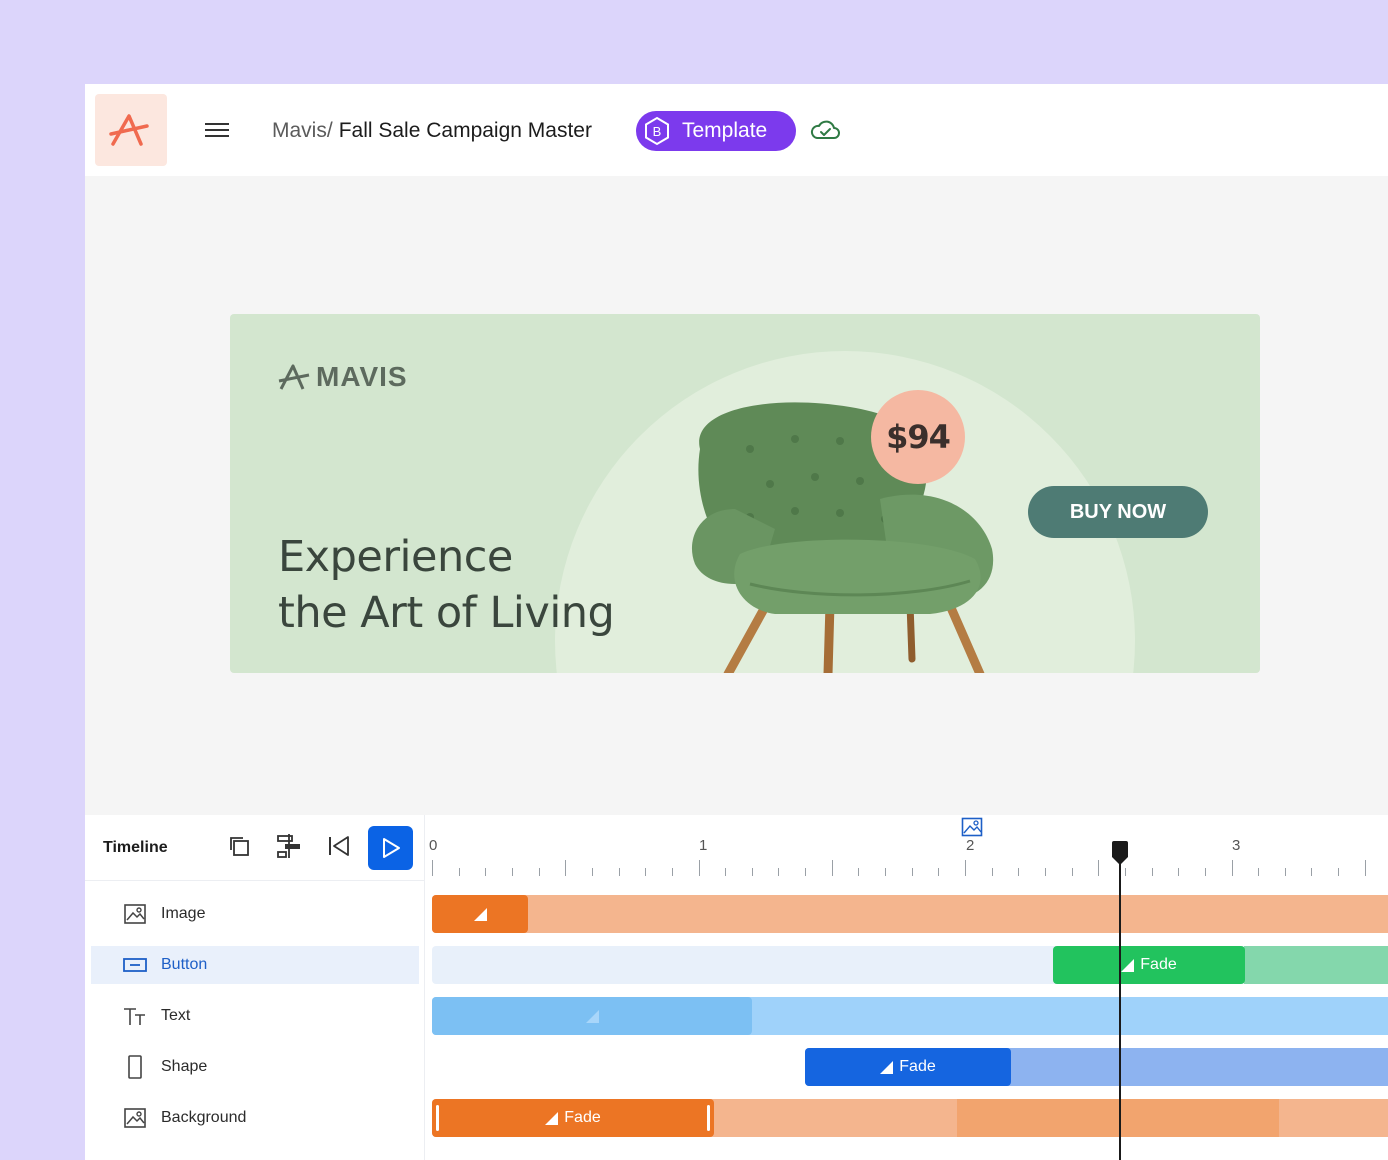 This screenshot has width=1388, height=1160. I want to click on hamburger-icon, so click(217, 130).